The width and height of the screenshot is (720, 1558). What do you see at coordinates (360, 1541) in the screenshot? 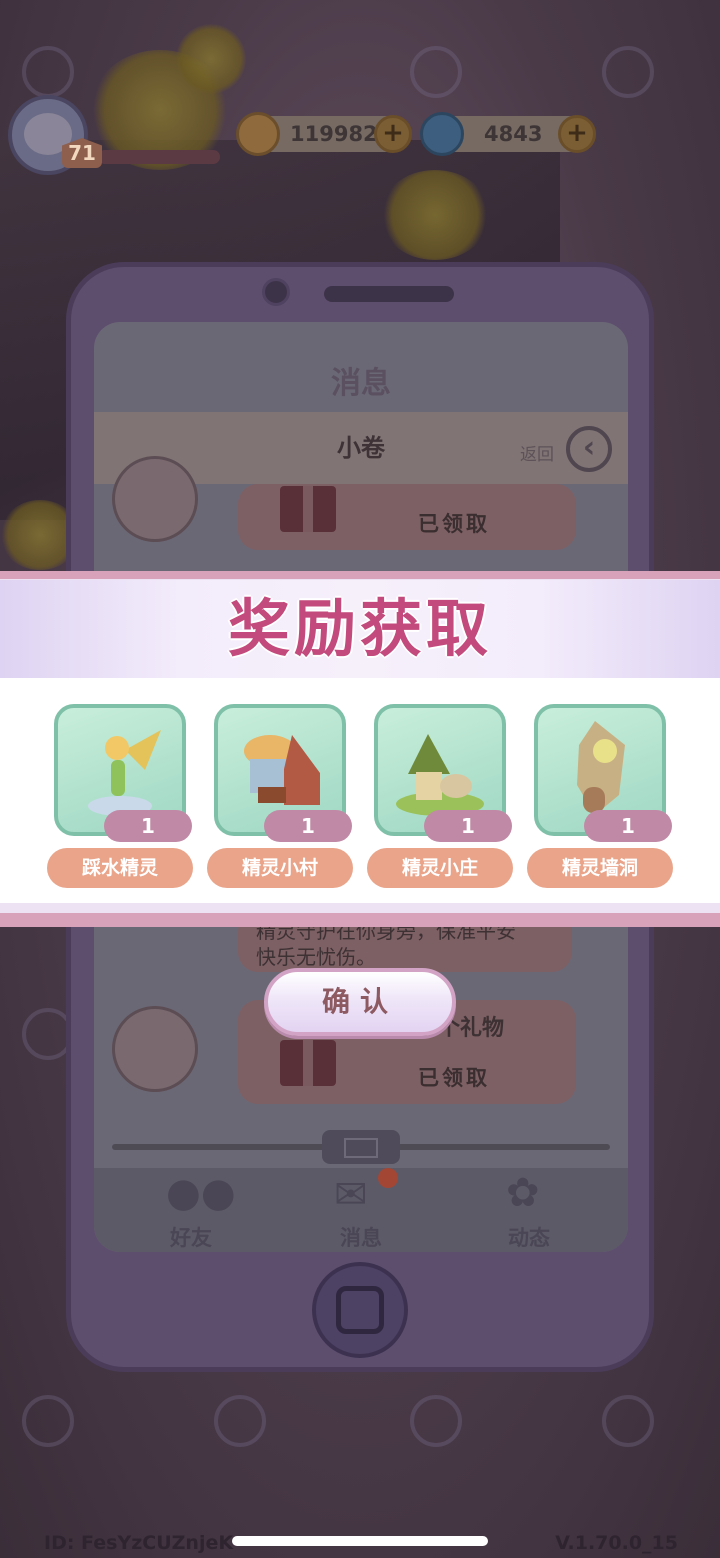
I see `home-indicator` at bounding box center [360, 1541].